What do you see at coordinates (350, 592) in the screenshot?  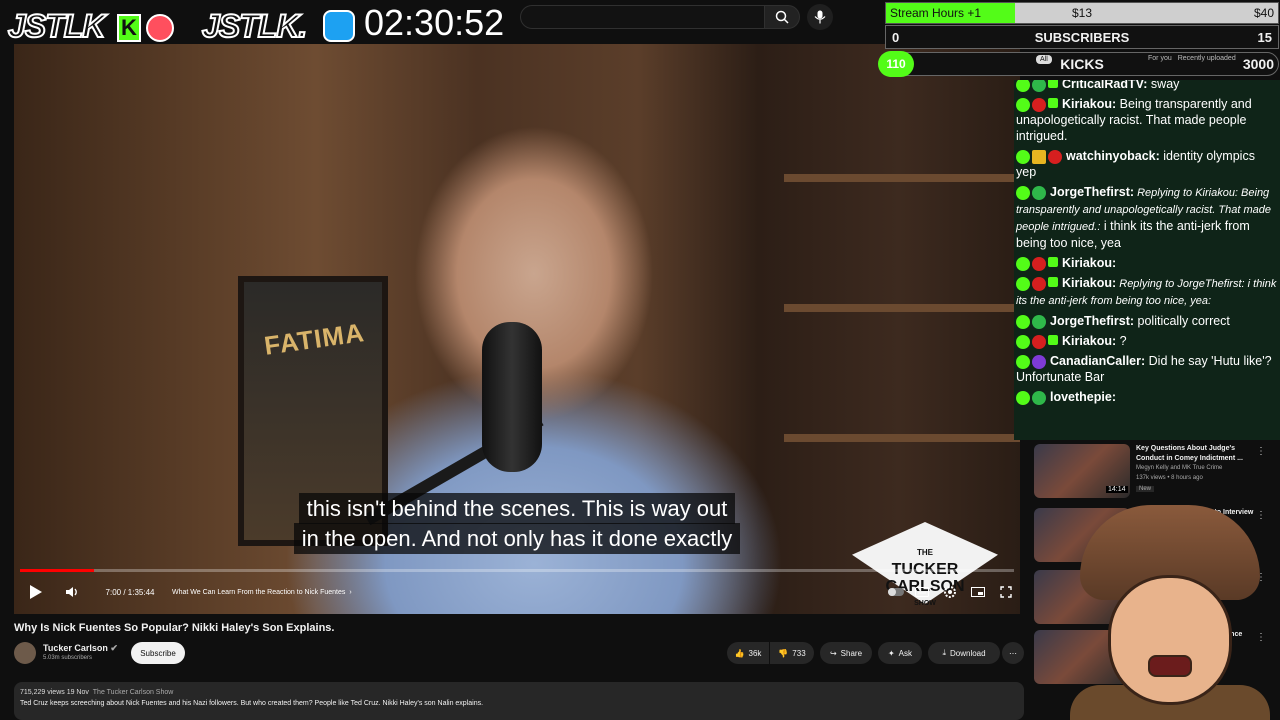 I see `chevron-right-icon: ›` at bounding box center [350, 592].